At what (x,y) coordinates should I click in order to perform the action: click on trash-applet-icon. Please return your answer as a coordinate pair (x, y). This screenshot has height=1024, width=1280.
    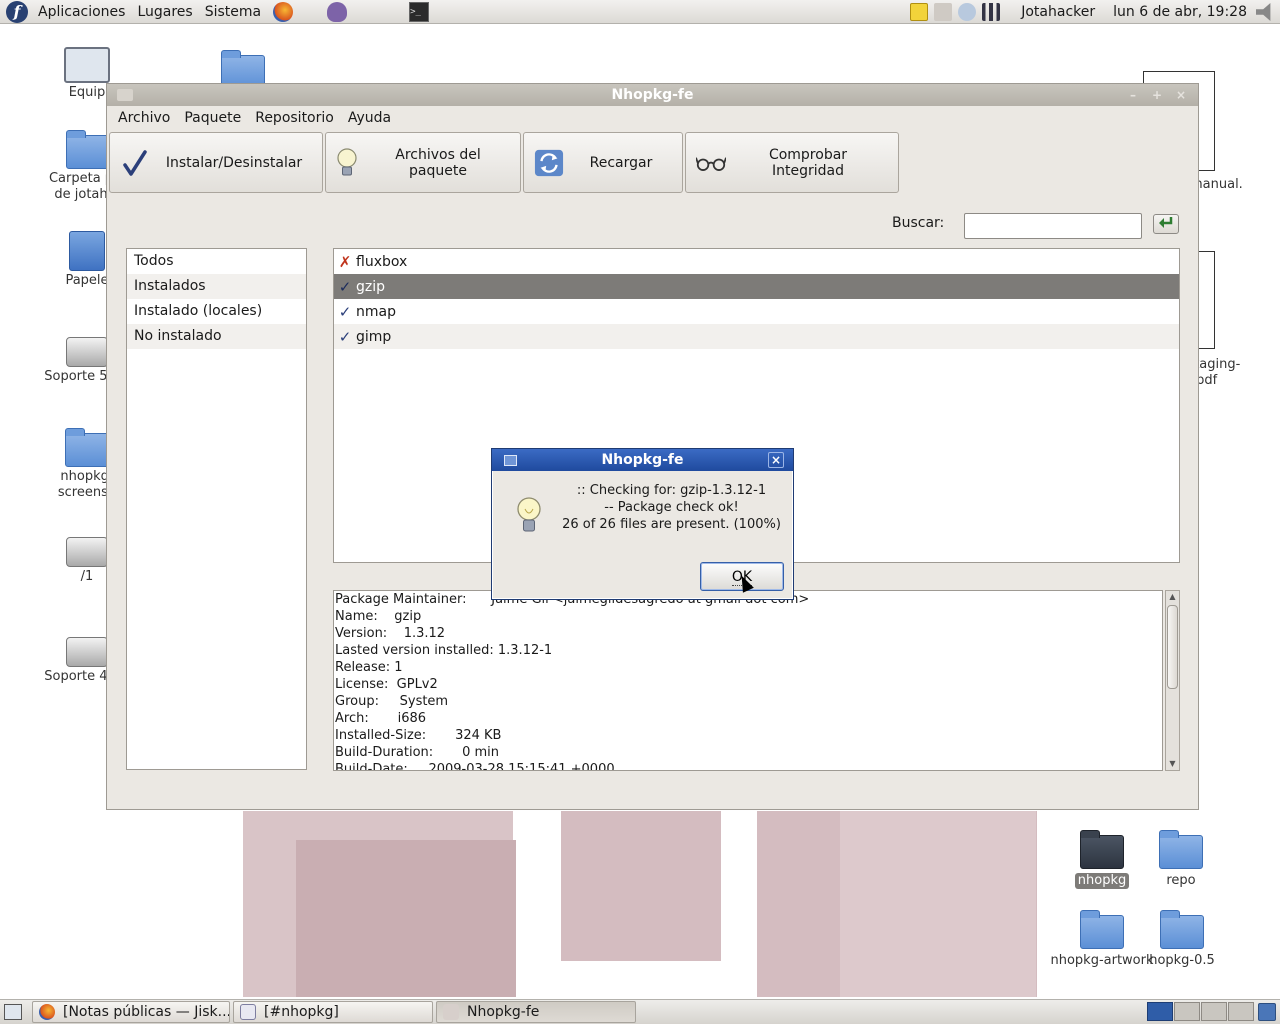
    Looking at the image, I should click on (1267, 1012).